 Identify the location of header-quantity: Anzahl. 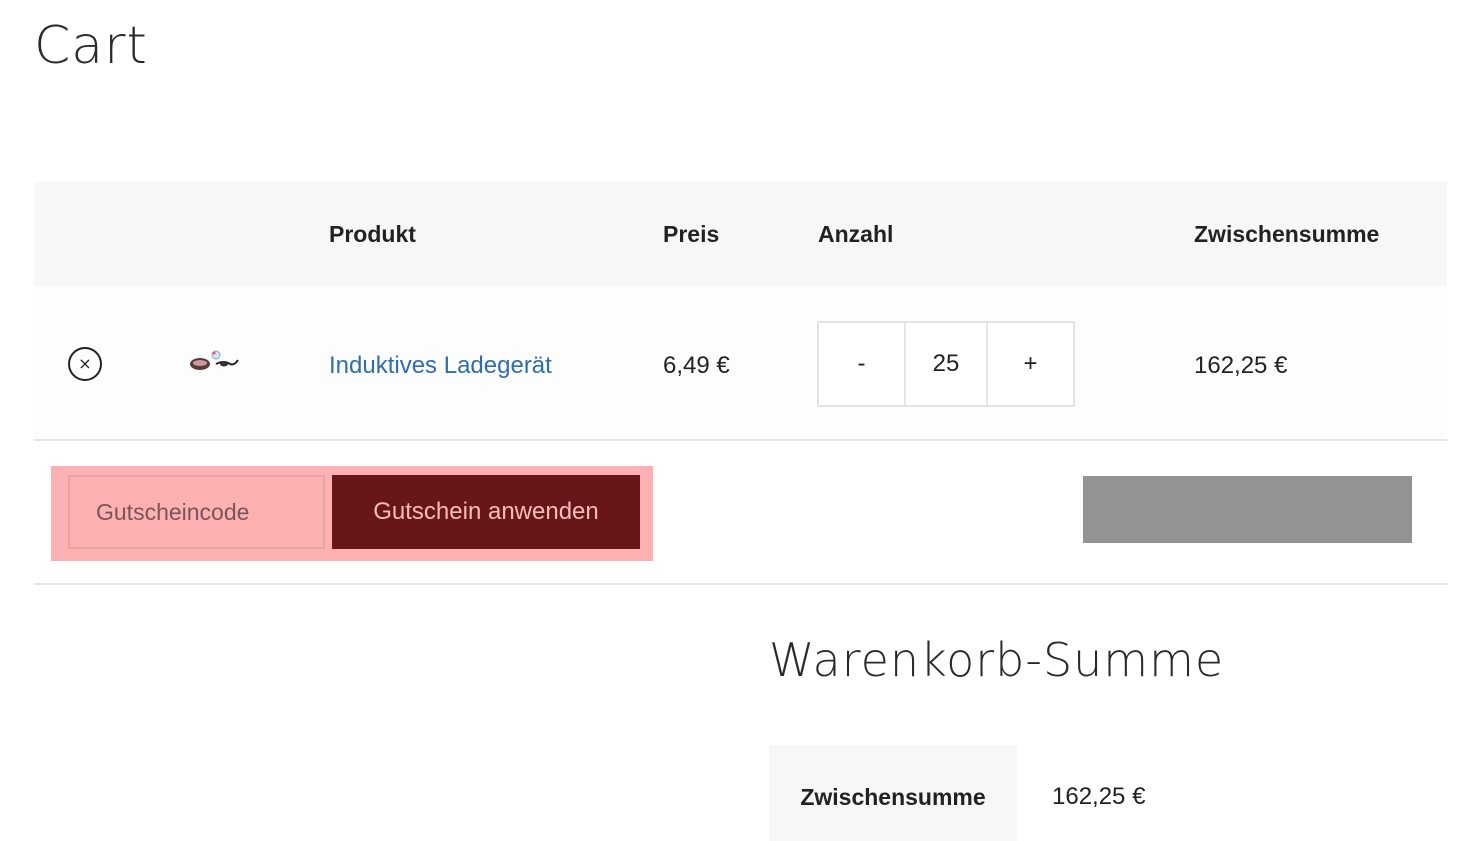
(856, 234).